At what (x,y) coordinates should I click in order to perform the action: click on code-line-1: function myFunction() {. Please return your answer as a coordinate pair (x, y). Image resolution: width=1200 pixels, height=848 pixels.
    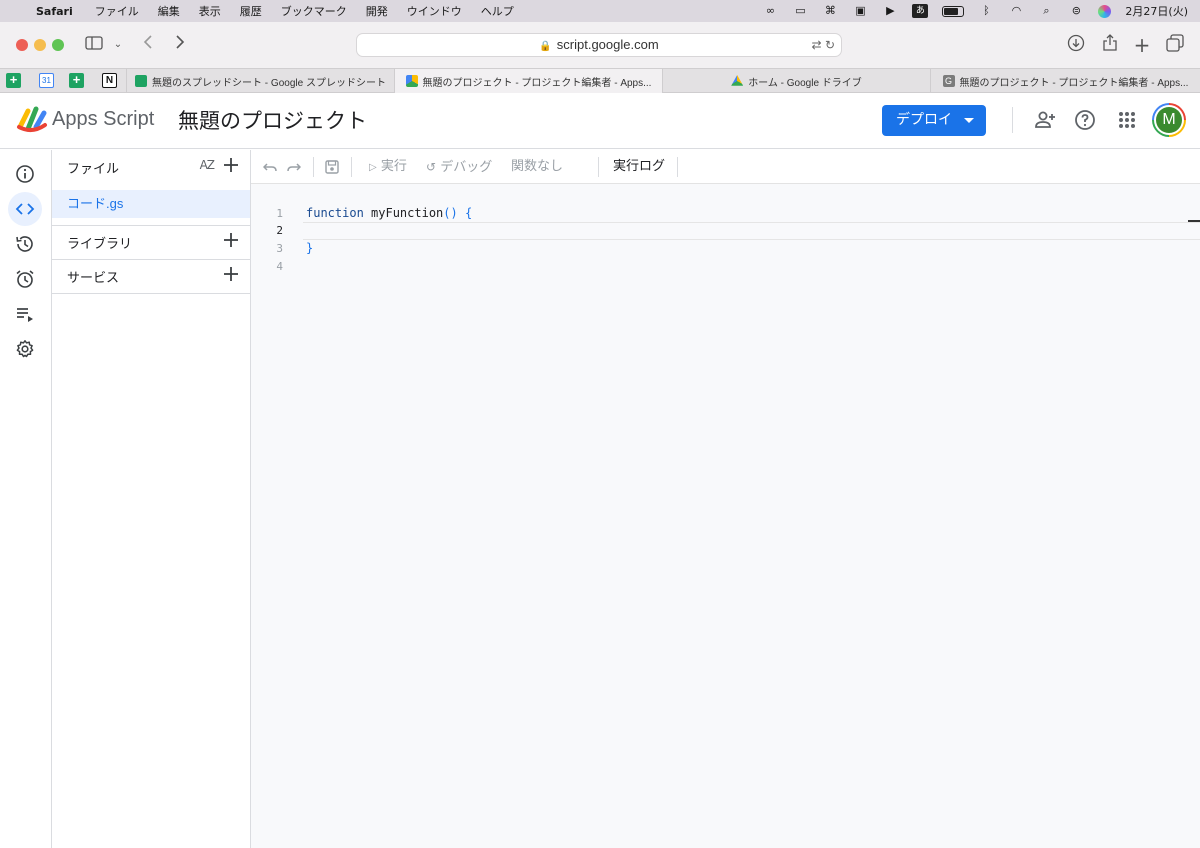
    Looking at the image, I should click on (389, 213).